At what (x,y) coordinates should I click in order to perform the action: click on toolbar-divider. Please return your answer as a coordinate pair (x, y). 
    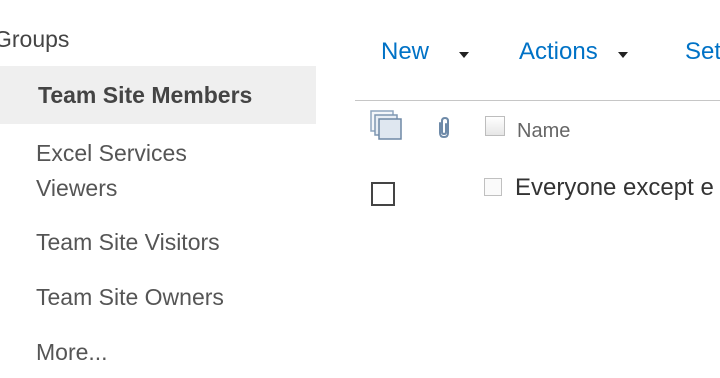
    Looking at the image, I should click on (537, 100).